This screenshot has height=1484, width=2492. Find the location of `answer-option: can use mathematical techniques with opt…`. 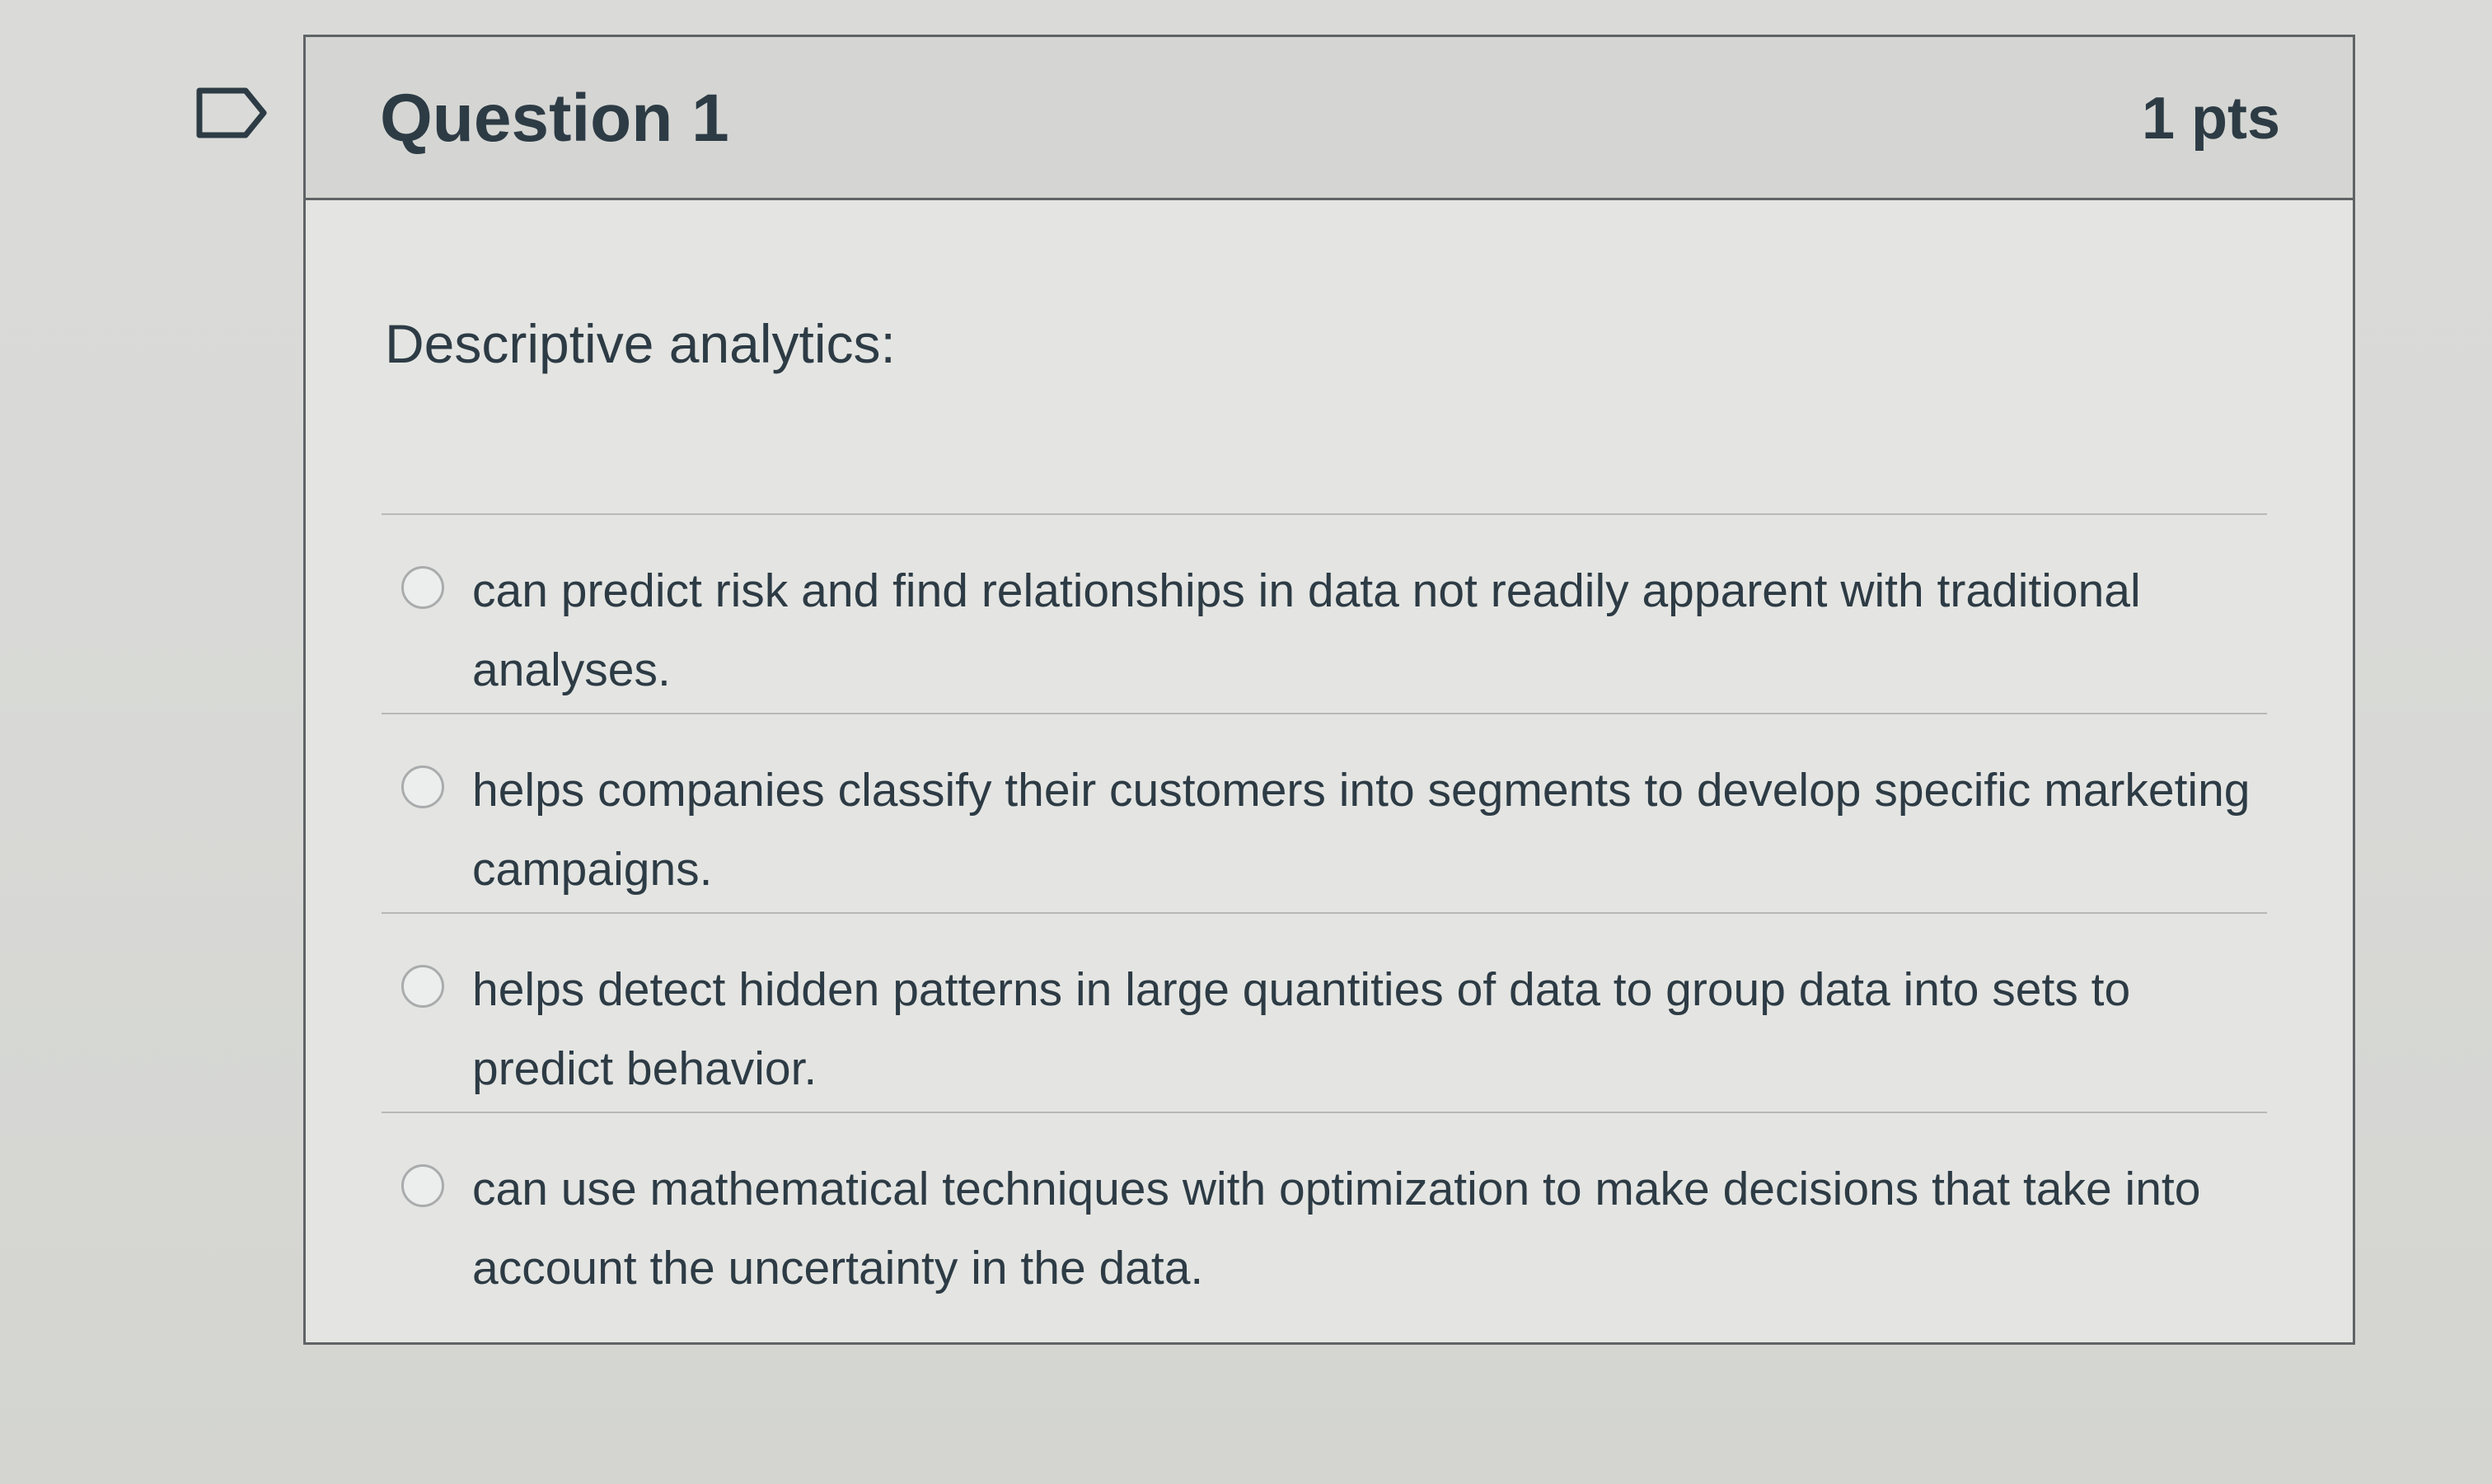

answer-option: can use mathematical techniques with opt… is located at coordinates (1325, 1211).